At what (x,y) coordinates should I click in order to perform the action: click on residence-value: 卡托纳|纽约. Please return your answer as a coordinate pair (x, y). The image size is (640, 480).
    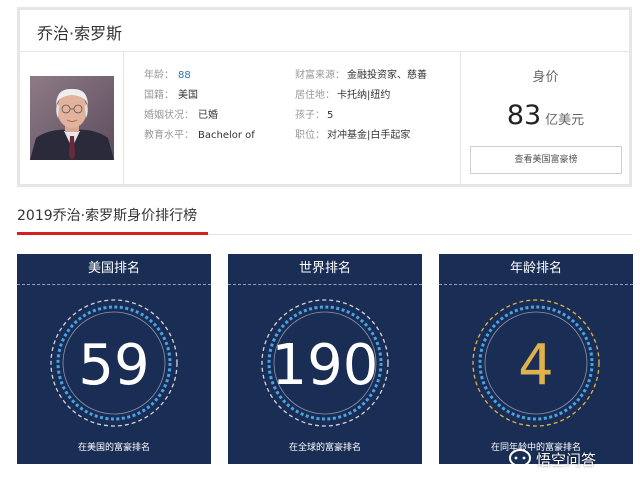
    Looking at the image, I should click on (364, 95).